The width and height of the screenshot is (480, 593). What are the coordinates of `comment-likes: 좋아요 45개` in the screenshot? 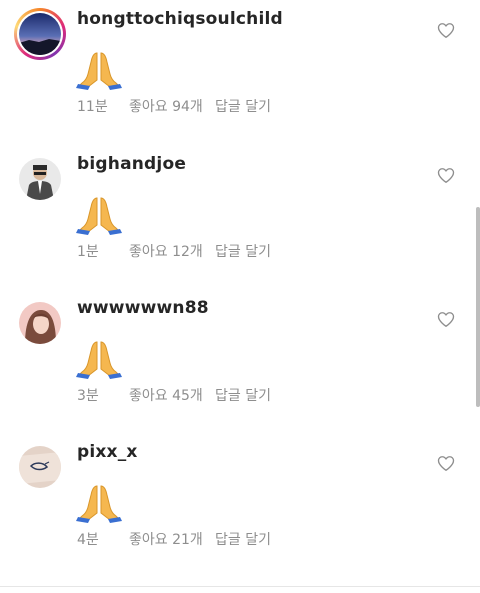 It's located at (172, 395).